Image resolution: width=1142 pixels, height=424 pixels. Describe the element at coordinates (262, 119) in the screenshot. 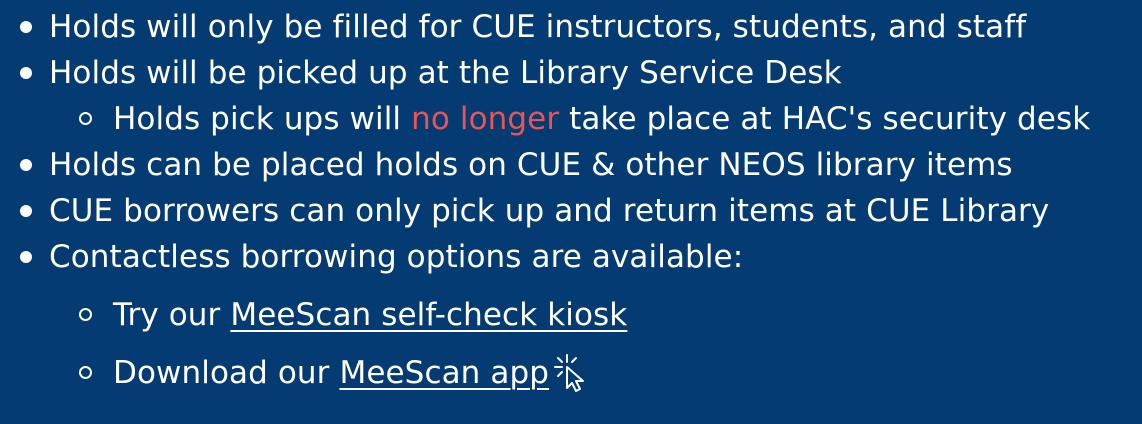

I see `text-before: Holds pick ups will` at that location.